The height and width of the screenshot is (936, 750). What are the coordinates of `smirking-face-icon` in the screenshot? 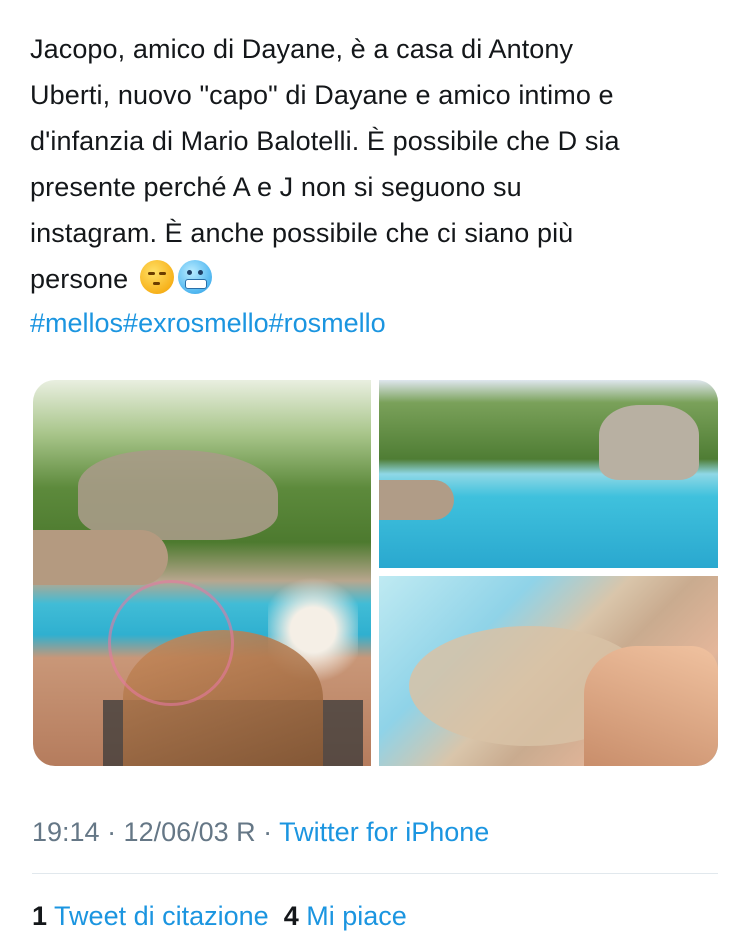 It's located at (156, 277).